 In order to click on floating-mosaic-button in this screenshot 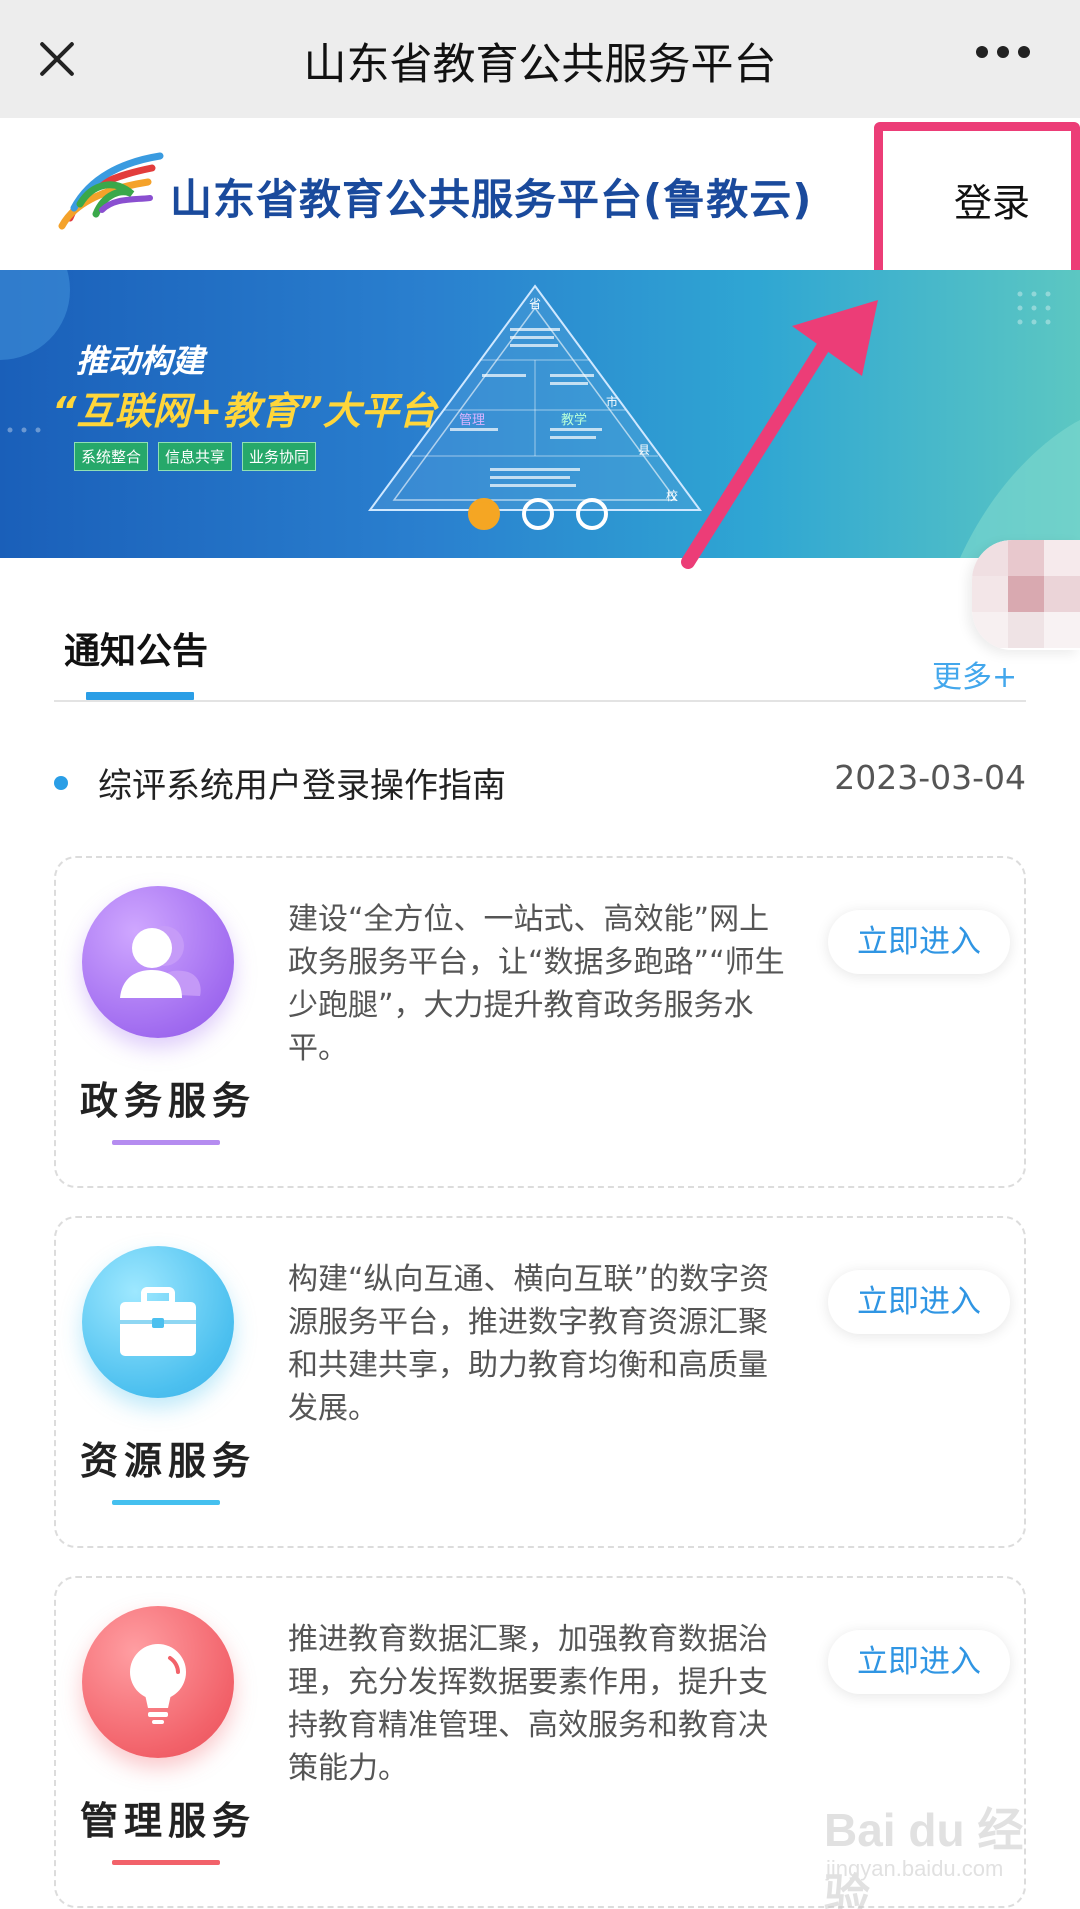, I will do `click(1026, 595)`.